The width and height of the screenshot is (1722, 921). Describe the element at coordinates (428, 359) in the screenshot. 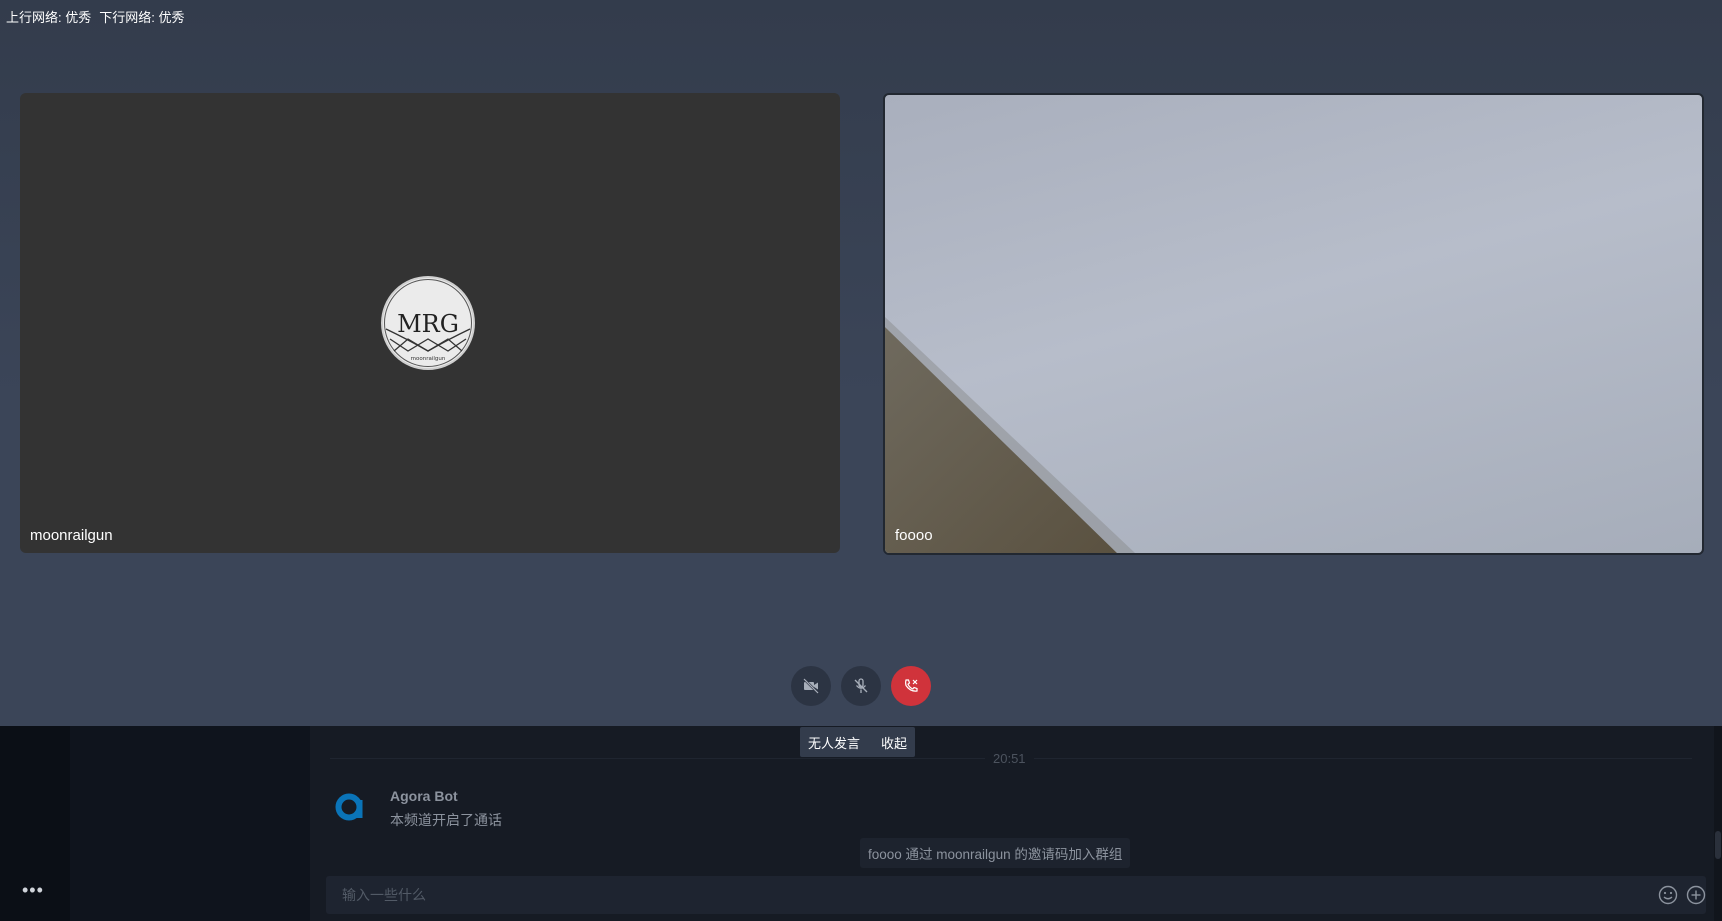

I see `svg-text: moonrailgun` at that location.